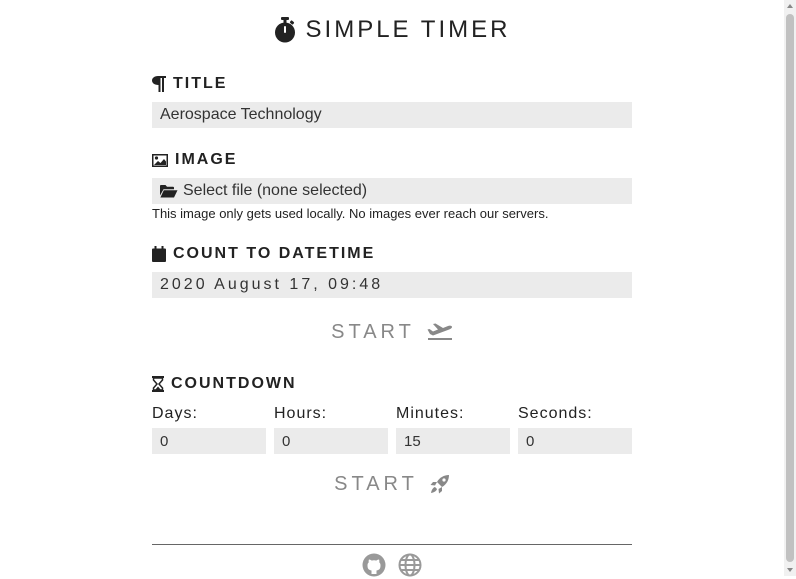  What do you see at coordinates (439, 331) in the screenshot?
I see `plane-departure-icon` at bounding box center [439, 331].